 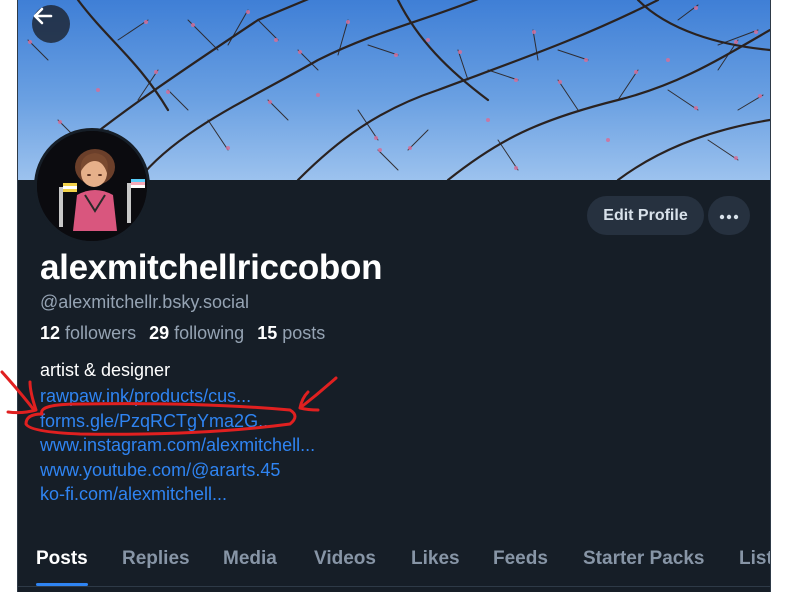 What do you see at coordinates (250, 559) in the screenshot?
I see `tab-media: Media` at bounding box center [250, 559].